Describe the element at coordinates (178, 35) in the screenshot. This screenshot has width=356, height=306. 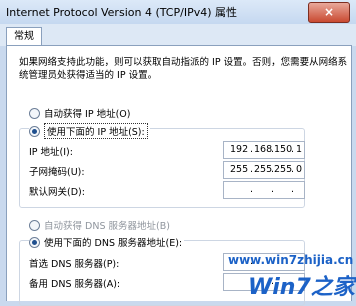
I see `tab-bar: 常规` at that location.